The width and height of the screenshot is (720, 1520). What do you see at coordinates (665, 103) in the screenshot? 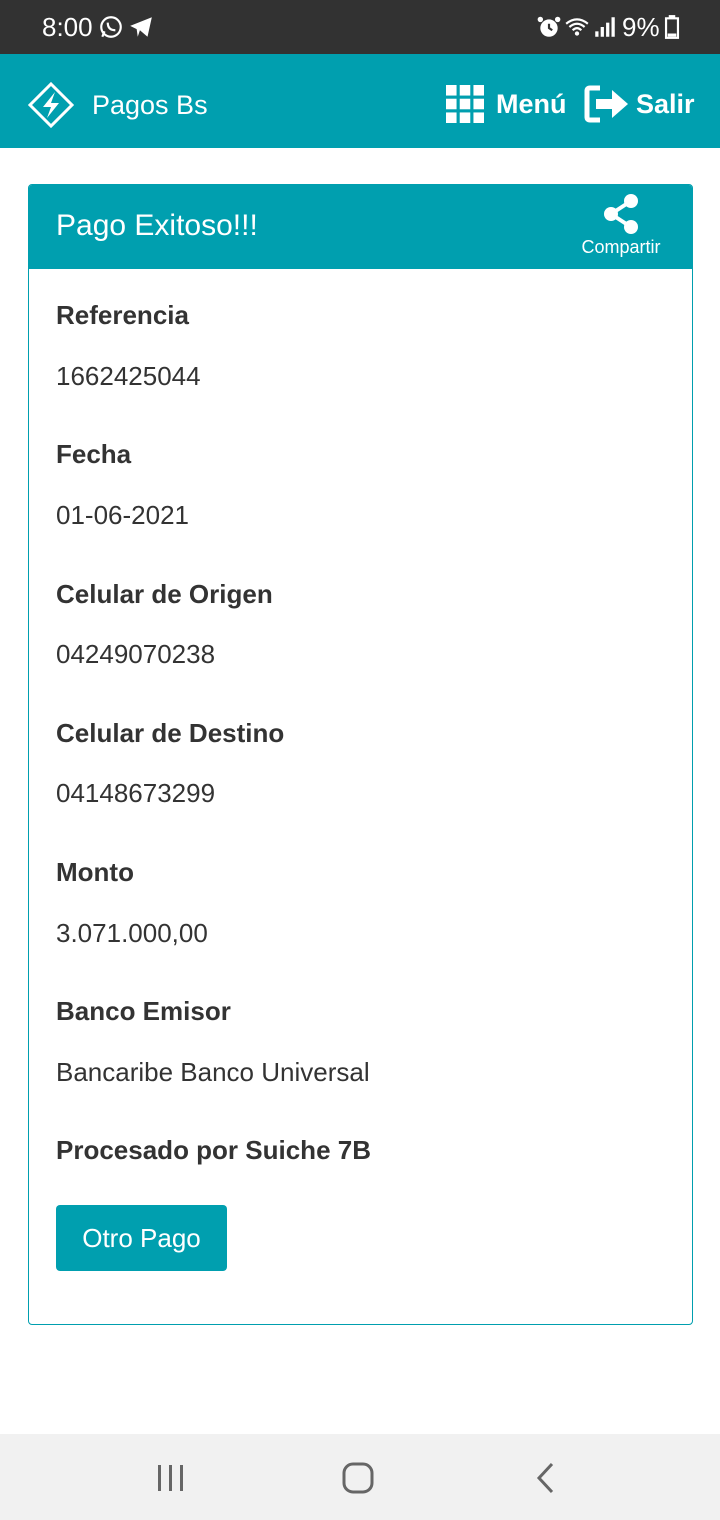
I see `exit-label: Salir` at bounding box center [665, 103].